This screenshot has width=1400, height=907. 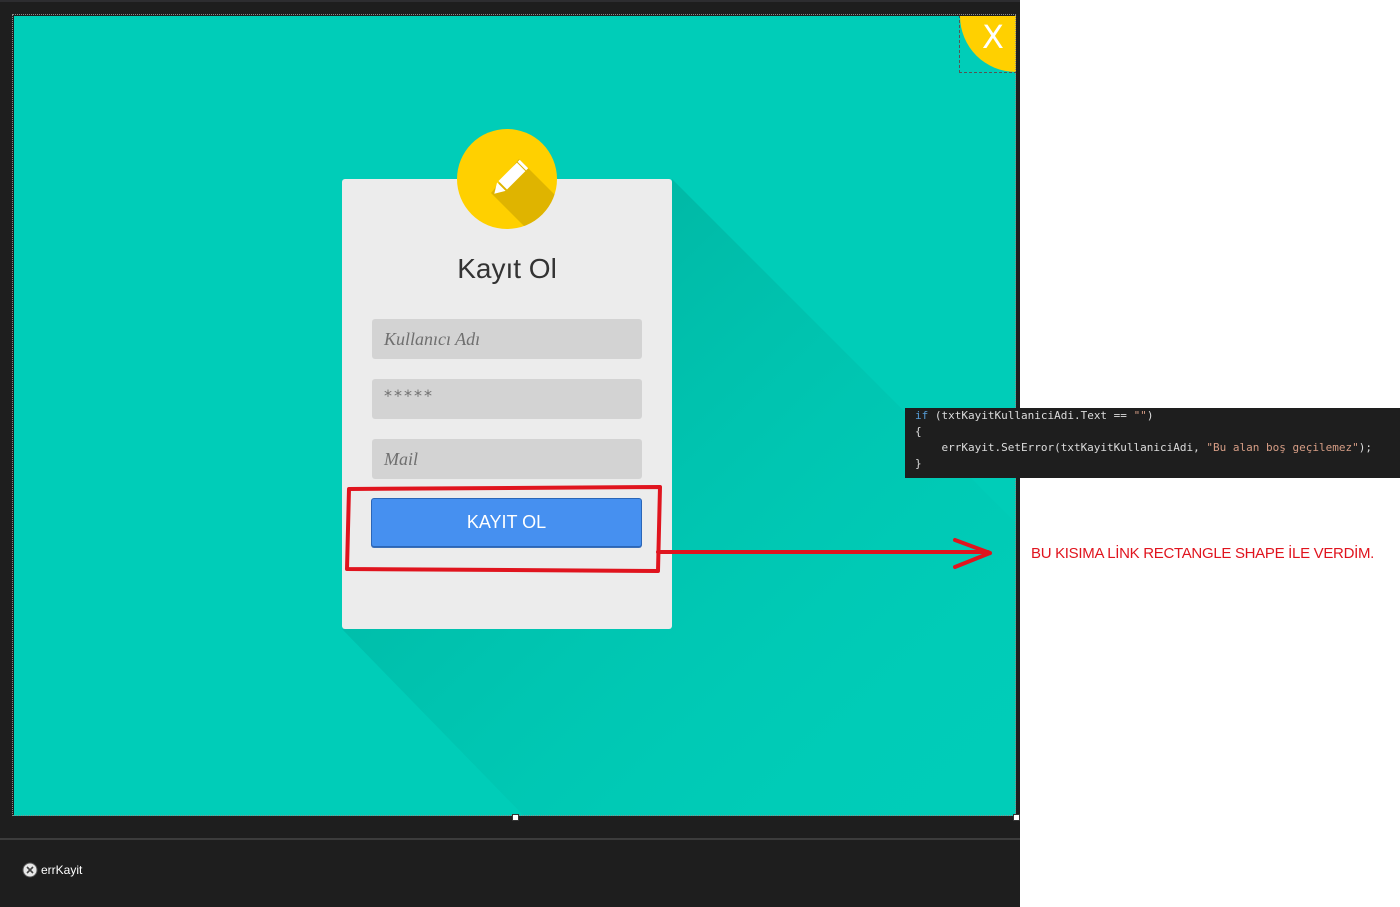 I want to click on code-line-1: if (txtKayitKullaniciAdi.Text == ""), so click(x=1034, y=415).